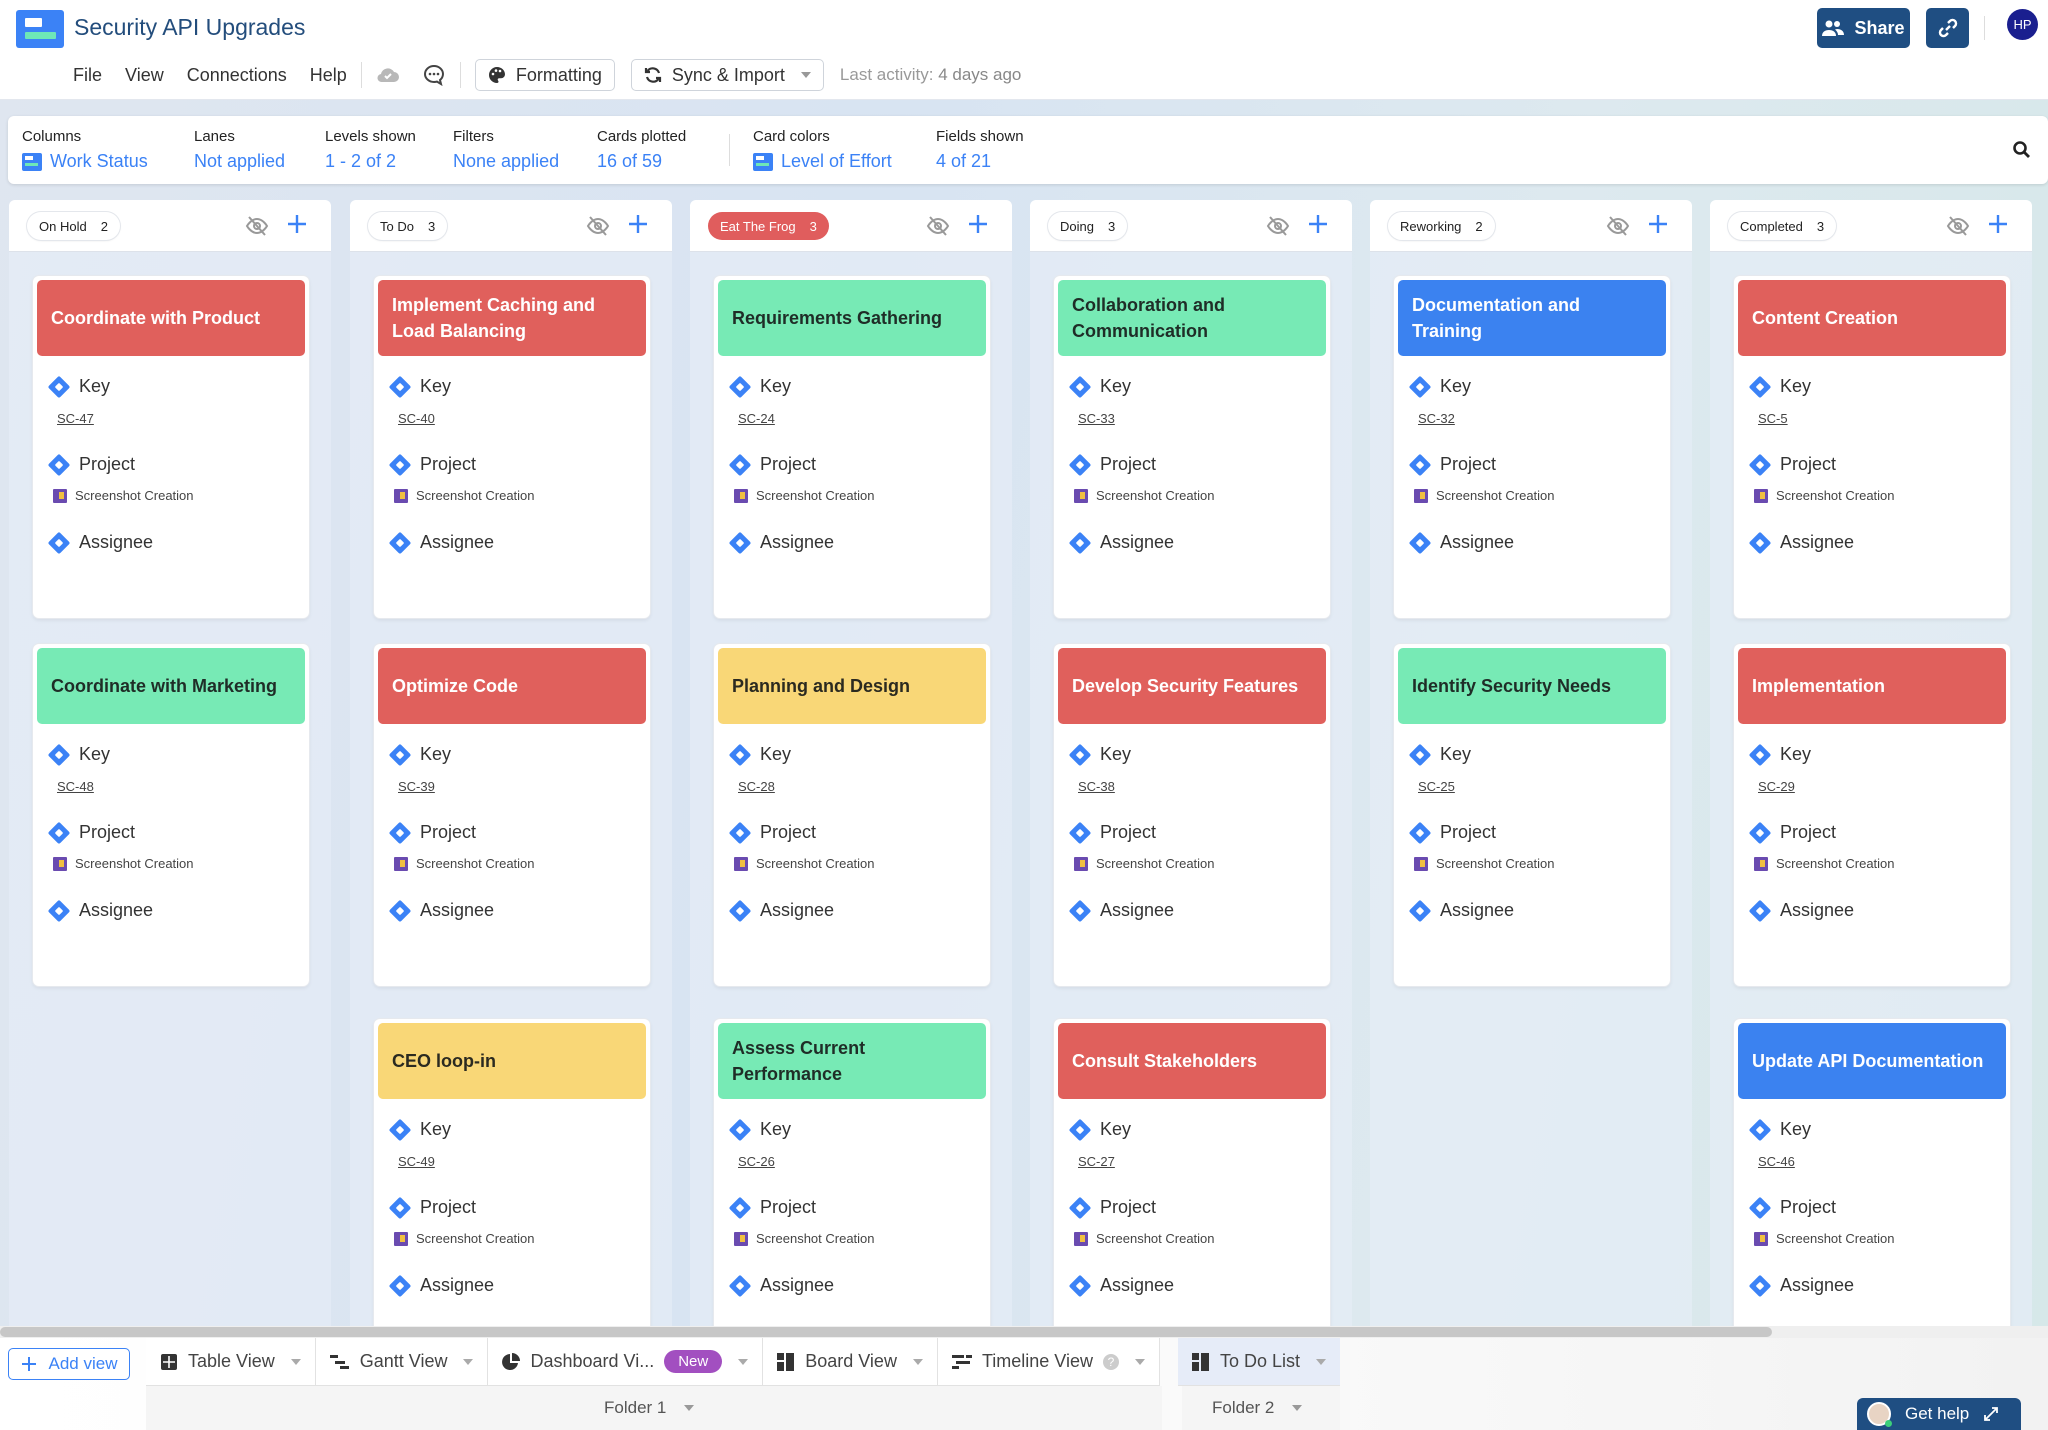  What do you see at coordinates (512, 1061) in the screenshot?
I see `card-title: CEO loop-in` at bounding box center [512, 1061].